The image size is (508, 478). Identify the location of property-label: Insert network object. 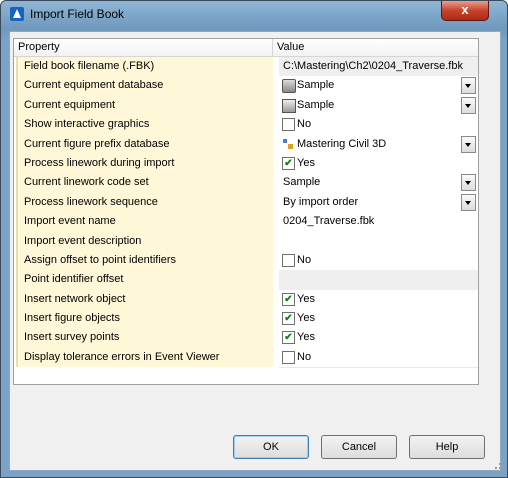
(75, 298).